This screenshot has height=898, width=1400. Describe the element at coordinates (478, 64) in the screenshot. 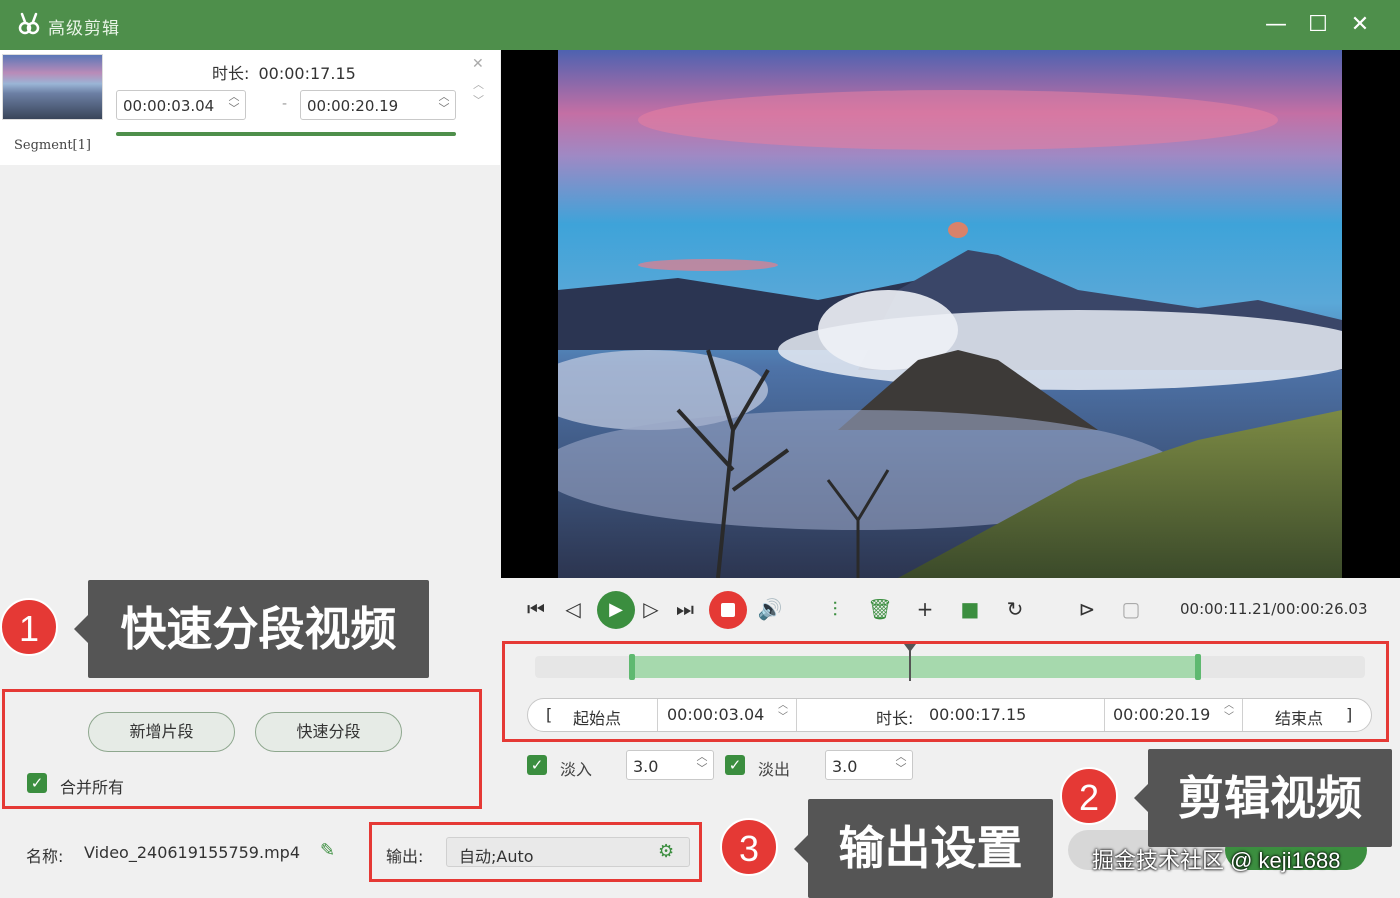

I see `segment-delete-icon: ✕` at that location.